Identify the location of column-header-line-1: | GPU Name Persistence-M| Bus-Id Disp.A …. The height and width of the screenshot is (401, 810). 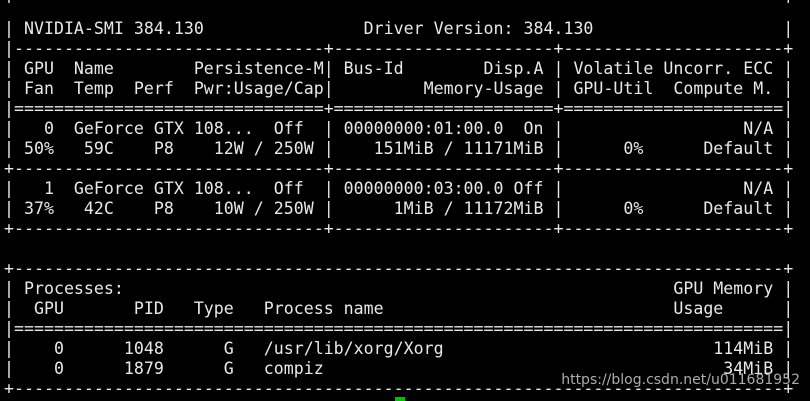
(399, 68).